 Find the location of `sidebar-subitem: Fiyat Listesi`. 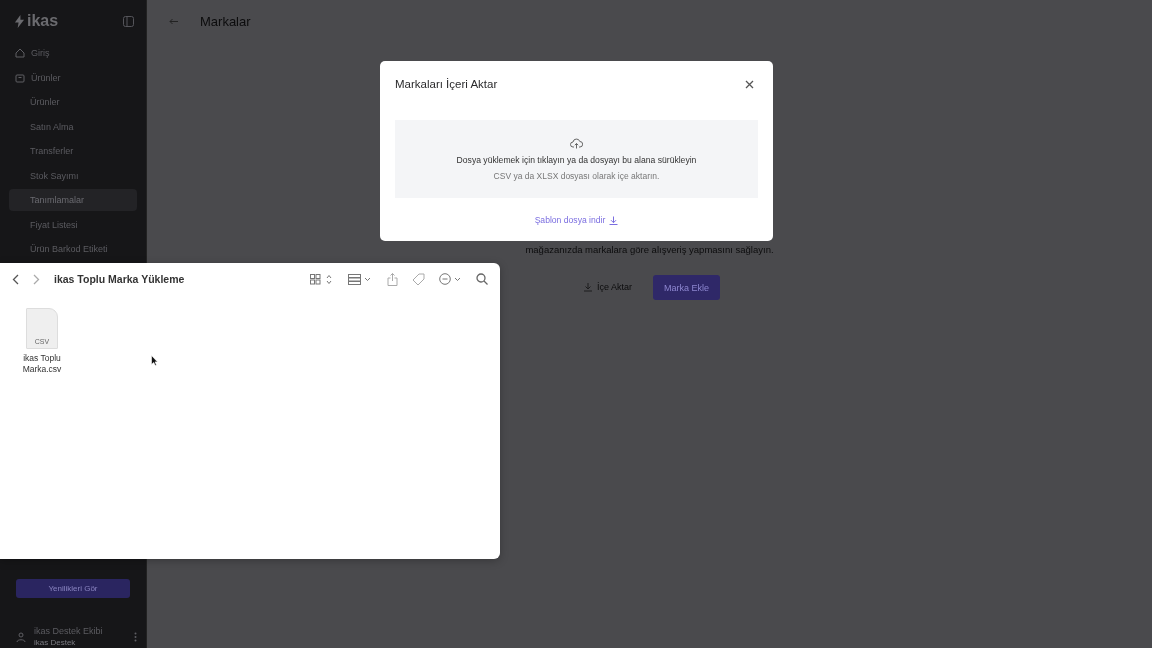

sidebar-subitem: Fiyat Listesi is located at coordinates (73, 224).